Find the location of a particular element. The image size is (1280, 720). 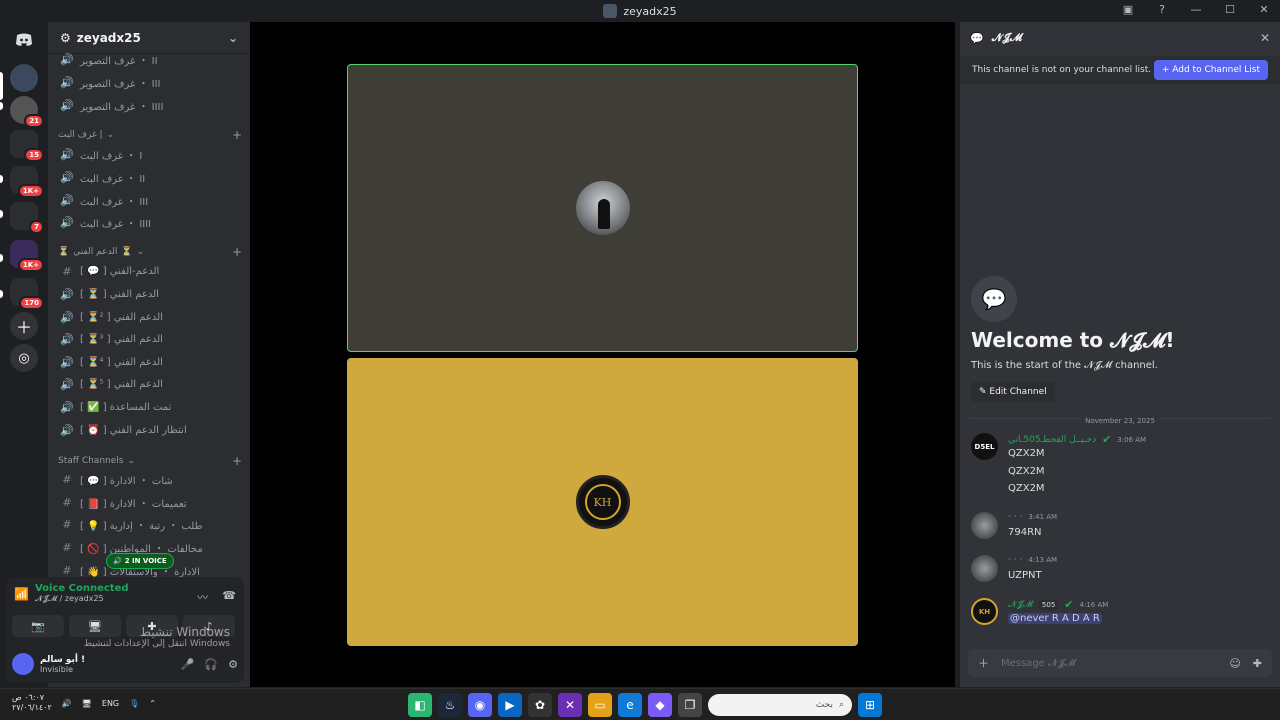

close-icon: ✕ is located at coordinates (1265, 38).